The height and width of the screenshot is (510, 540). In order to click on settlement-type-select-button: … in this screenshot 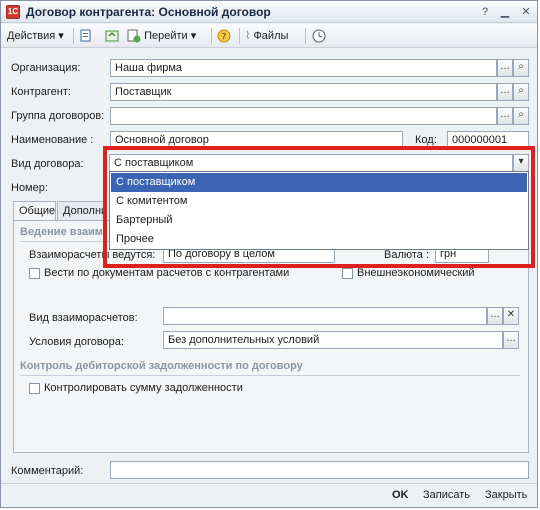, I will do `click(495, 316)`.